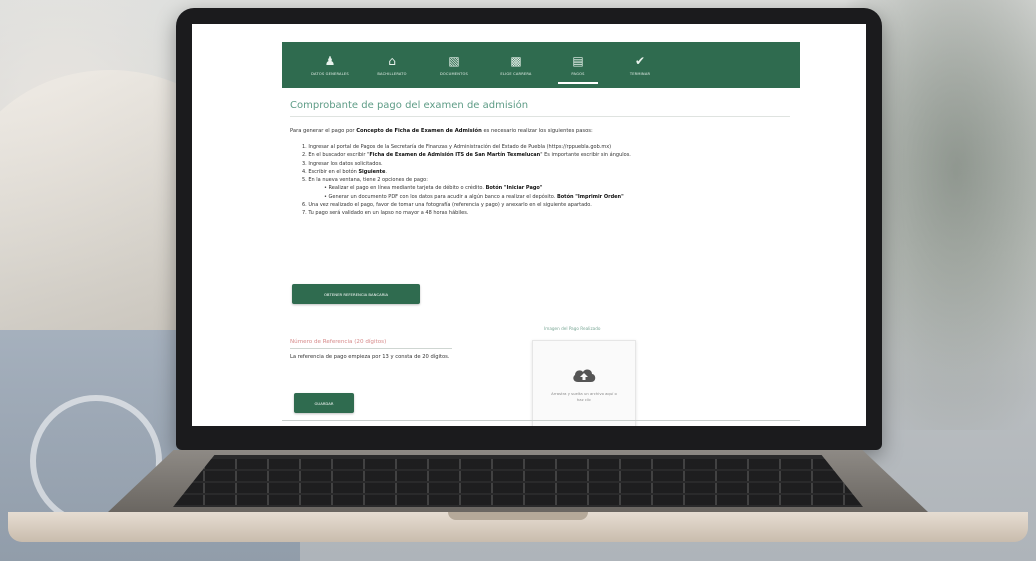 This screenshot has width=1036, height=561. Describe the element at coordinates (585, 155) in the screenshot. I see `step-text-post: " Es importante escribir sin ángulos.` at that location.